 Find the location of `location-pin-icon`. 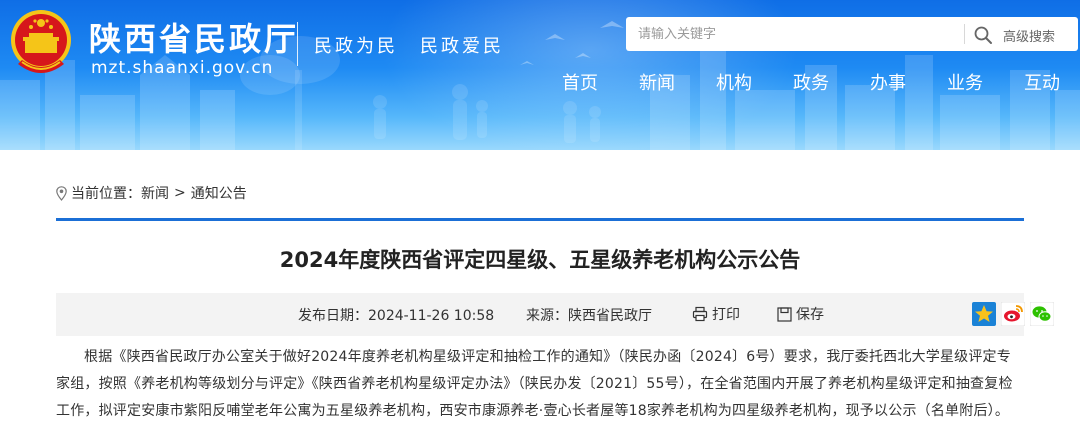

location-pin-icon is located at coordinates (61, 193).